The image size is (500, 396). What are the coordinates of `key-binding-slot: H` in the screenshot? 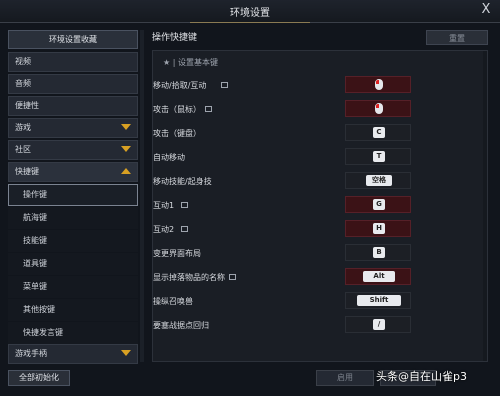 It's located at (378, 228).